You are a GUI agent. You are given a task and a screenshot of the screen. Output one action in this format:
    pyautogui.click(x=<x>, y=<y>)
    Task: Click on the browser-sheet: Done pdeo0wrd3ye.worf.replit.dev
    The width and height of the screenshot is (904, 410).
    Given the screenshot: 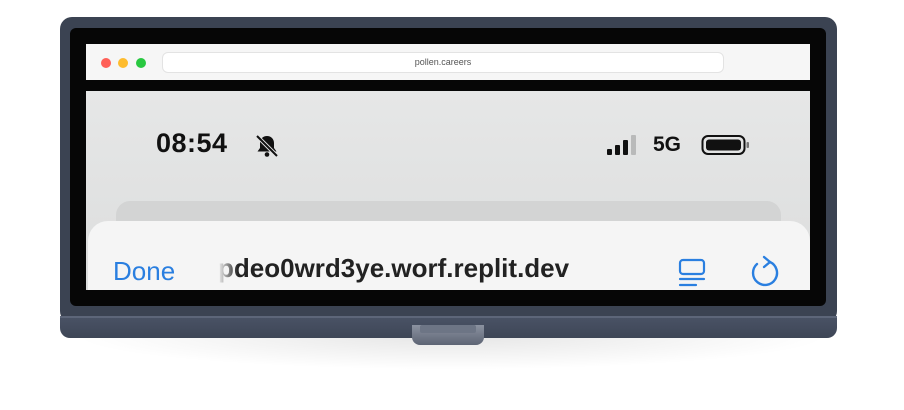 What is the action you would take?
    pyautogui.click(x=449, y=255)
    